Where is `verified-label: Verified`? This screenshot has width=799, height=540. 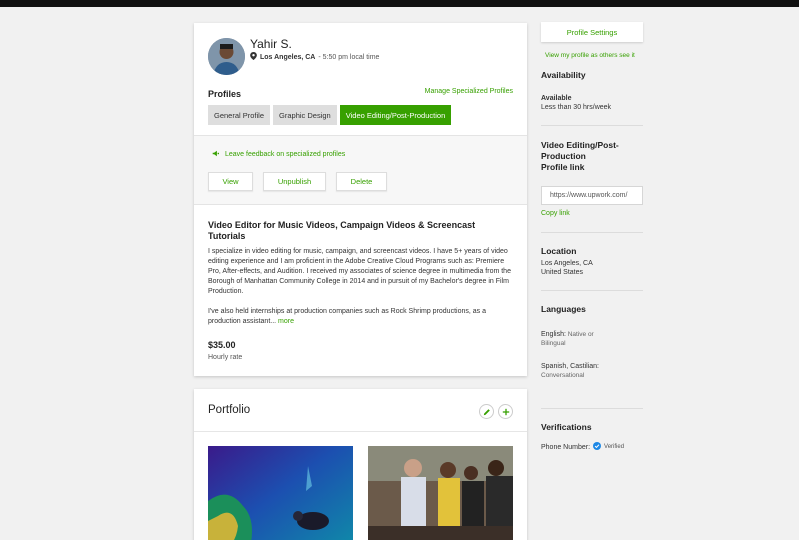 verified-label: Verified is located at coordinates (614, 447).